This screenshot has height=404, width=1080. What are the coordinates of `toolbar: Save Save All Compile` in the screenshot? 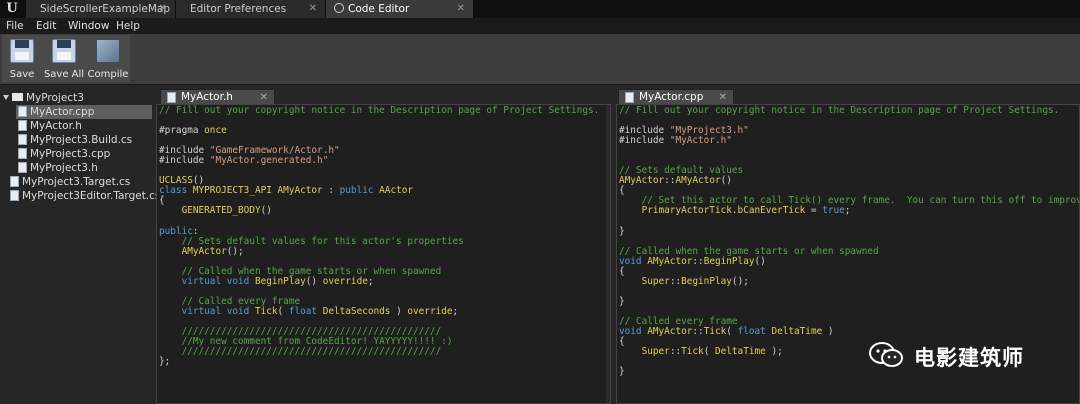 It's located at (540, 59).